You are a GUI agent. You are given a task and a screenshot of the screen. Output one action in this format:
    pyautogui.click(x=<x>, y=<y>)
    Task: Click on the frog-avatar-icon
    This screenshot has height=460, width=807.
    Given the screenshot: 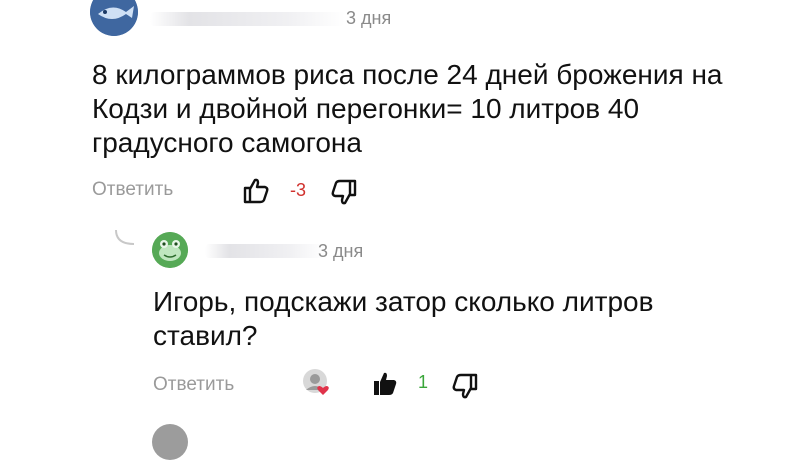 What is the action you would take?
    pyautogui.click(x=170, y=250)
    